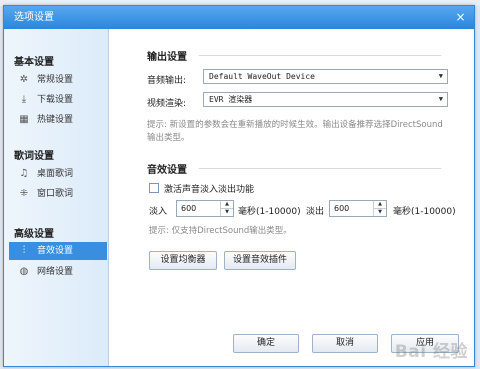 This screenshot has height=369, width=480. I want to click on desktop-lyrics-icon: ♫, so click(24, 173).